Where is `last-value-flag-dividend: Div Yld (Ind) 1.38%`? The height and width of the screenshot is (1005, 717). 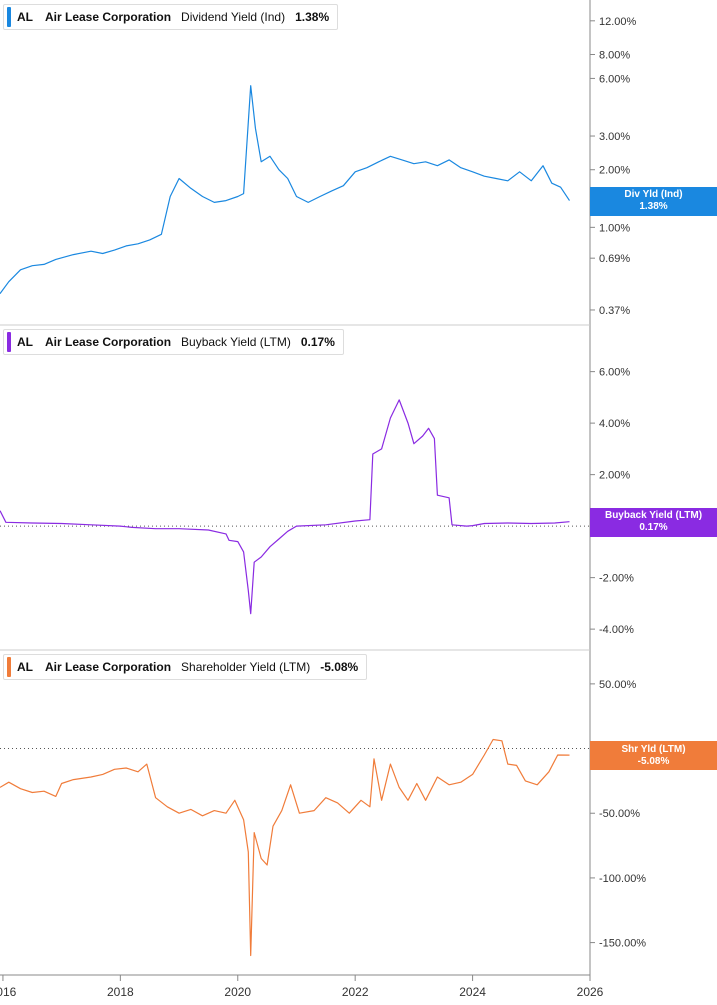 last-value-flag-dividend: Div Yld (Ind) 1.38% is located at coordinates (653, 201).